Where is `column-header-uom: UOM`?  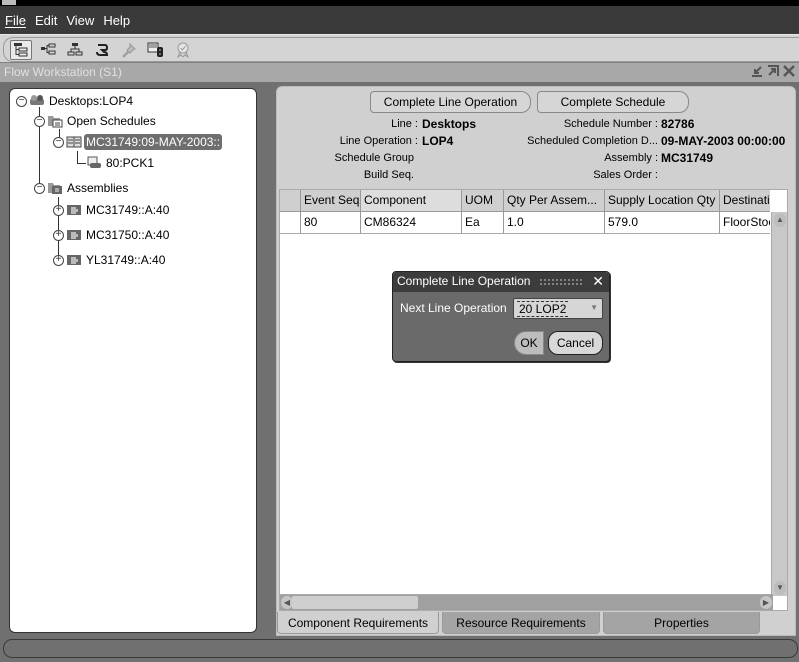 column-header-uom: UOM is located at coordinates (483, 200).